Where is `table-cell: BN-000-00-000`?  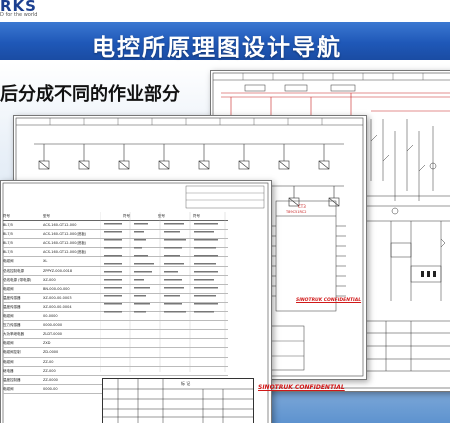 table-cell: BN-000-00-000 is located at coordinates (56, 288).